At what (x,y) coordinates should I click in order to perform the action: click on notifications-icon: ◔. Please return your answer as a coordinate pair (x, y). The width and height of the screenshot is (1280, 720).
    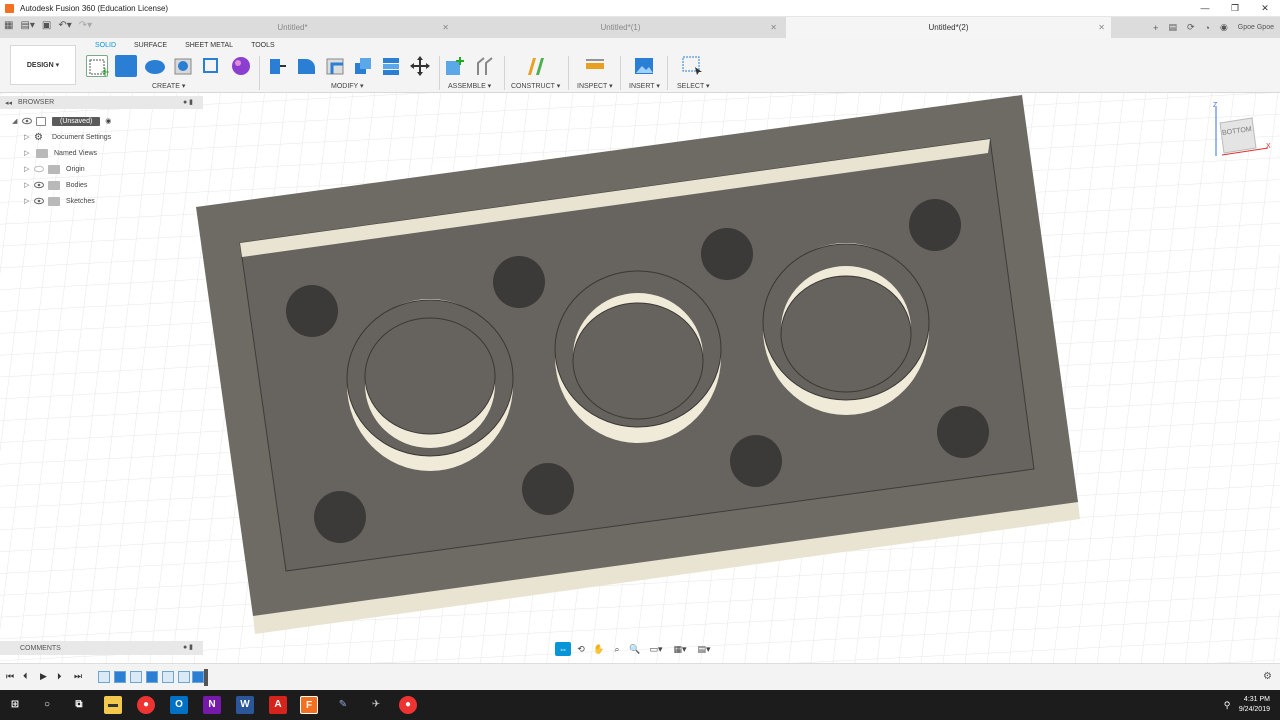
    Looking at the image, I should click on (1207, 28).